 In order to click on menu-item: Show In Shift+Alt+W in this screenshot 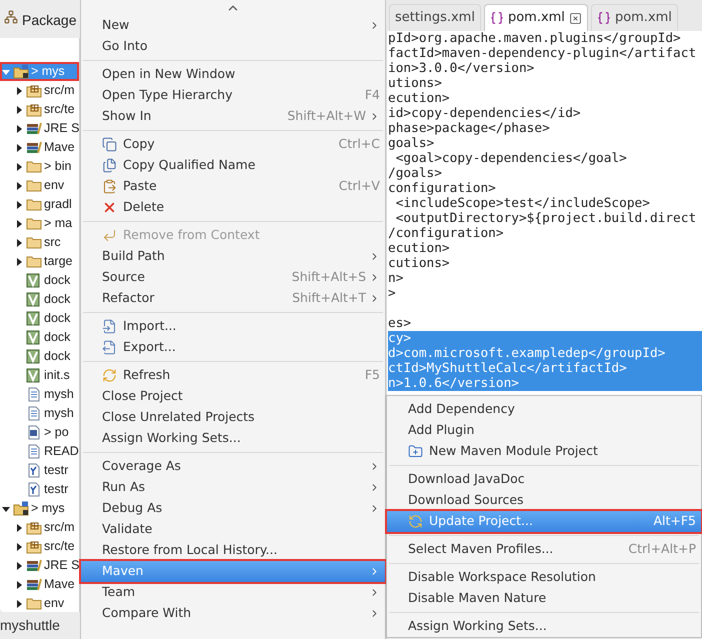, I will do `click(233, 116)`.